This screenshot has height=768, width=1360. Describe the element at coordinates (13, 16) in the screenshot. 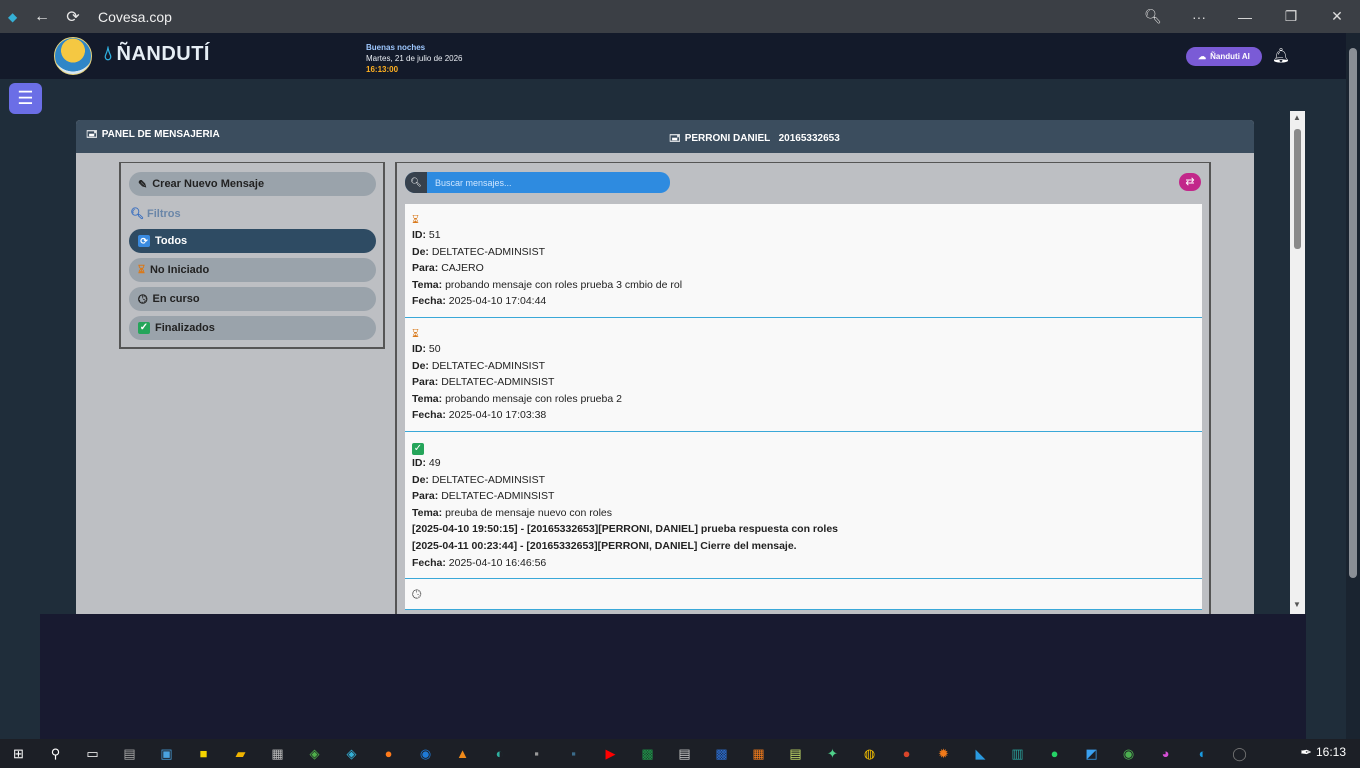

I see `site-favicon-icon: ◆` at that location.